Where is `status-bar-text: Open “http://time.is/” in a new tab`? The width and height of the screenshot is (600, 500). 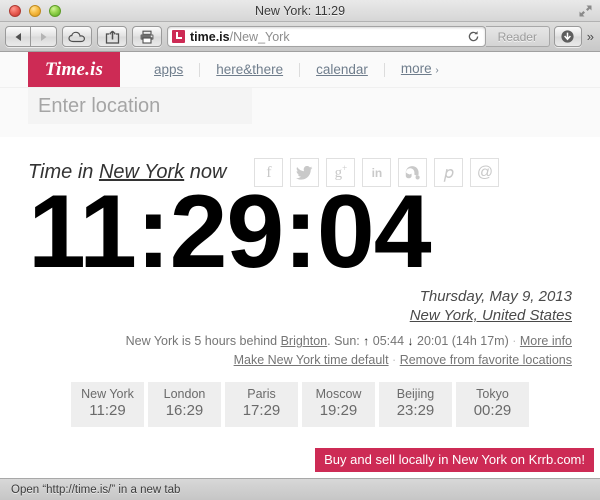
status-bar-text: Open “http://time.is/” in a new tab is located at coordinates (96, 489).